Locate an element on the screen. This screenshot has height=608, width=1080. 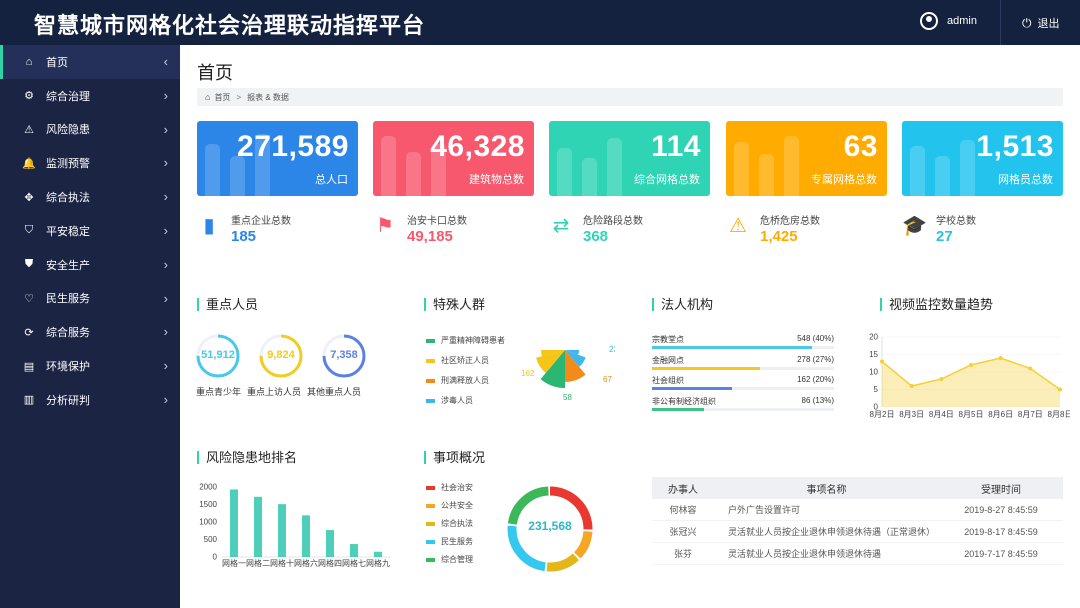
sidebar-item-label: 综合执法 is located at coordinates (68, 198).